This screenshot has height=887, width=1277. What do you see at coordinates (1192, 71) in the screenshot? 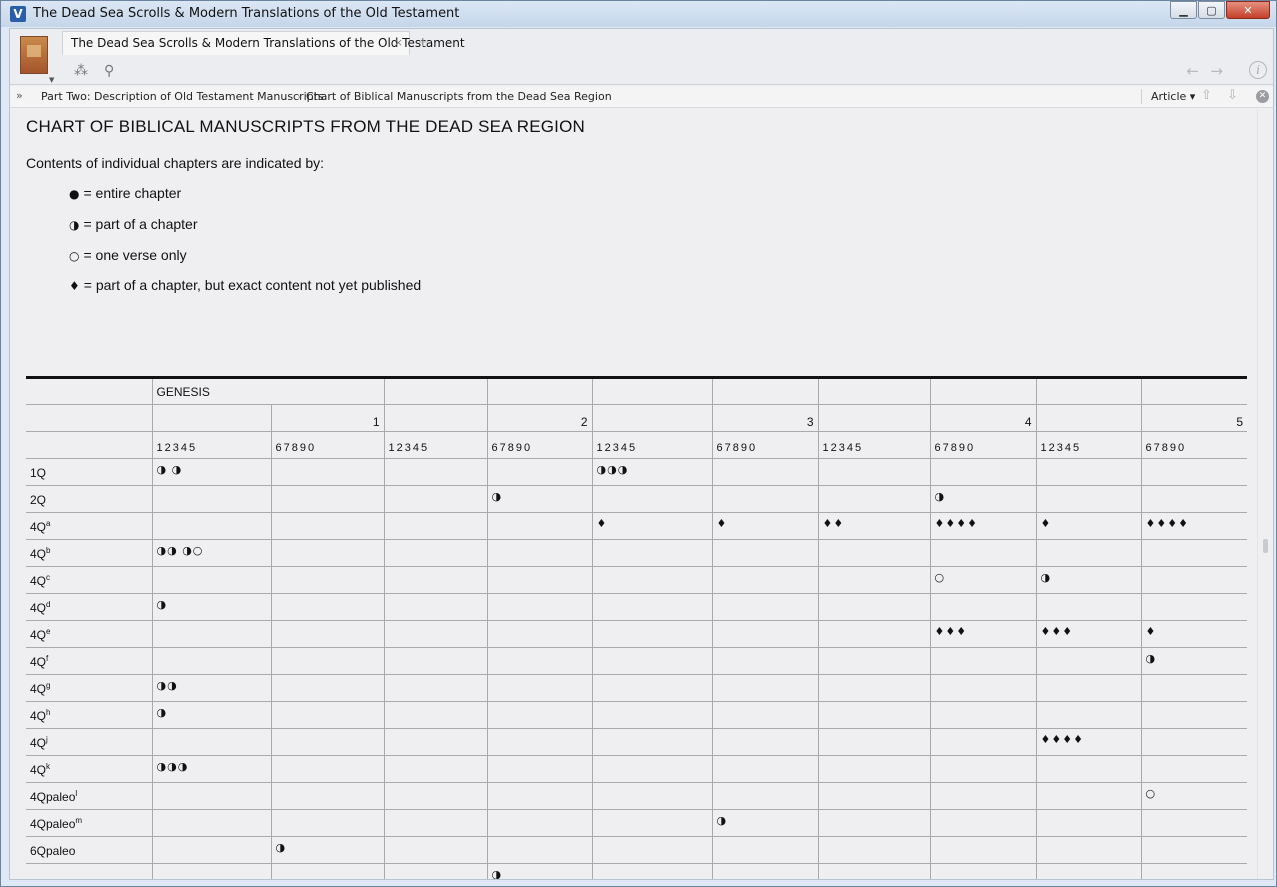
I see `back-arrow-icon: ←` at bounding box center [1192, 71].